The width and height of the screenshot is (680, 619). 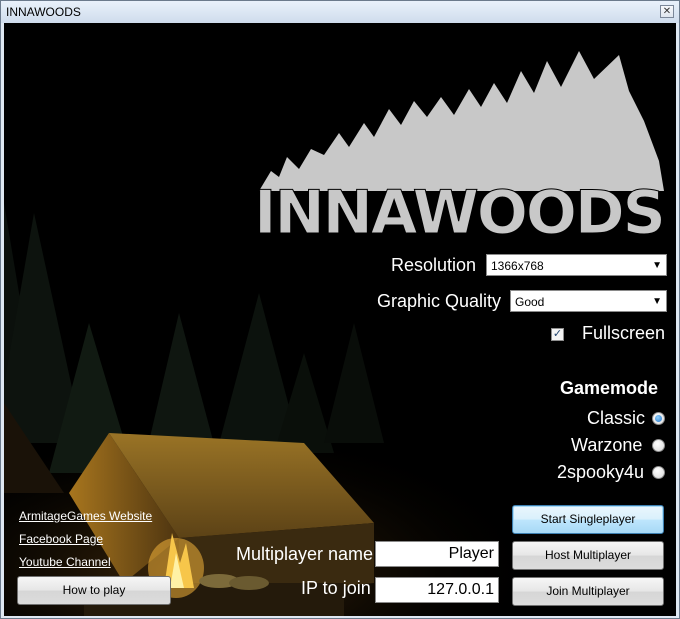 I want to click on gamemode-classic-radio, so click(x=658, y=418).